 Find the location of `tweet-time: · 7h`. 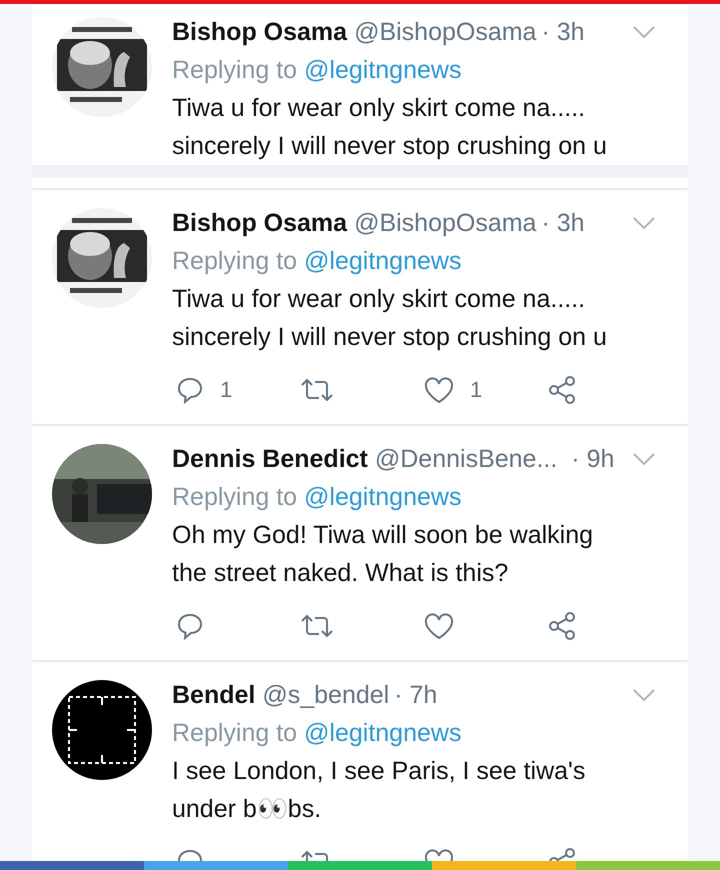

tweet-time: · 7h is located at coordinates (416, 695).